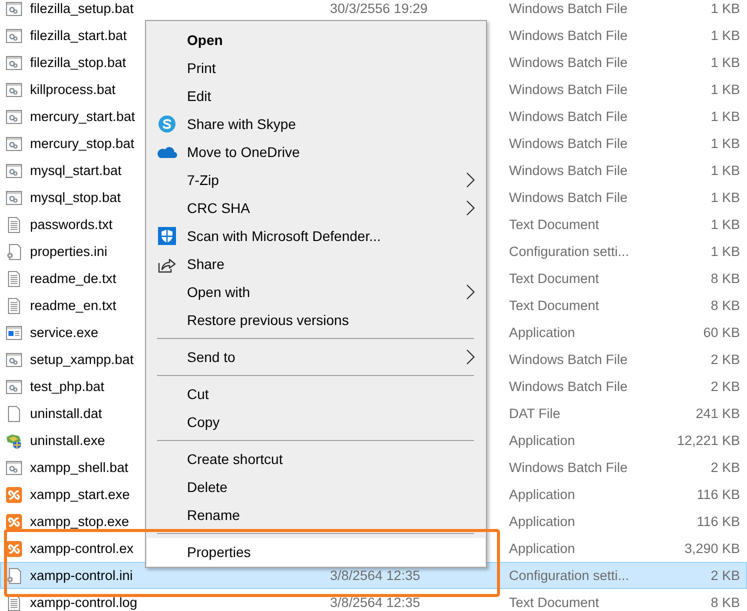 This screenshot has height=611, width=747. What do you see at coordinates (82, 359) in the screenshot?
I see `file-name: setup_xampp.bat` at bounding box center [82, 359].